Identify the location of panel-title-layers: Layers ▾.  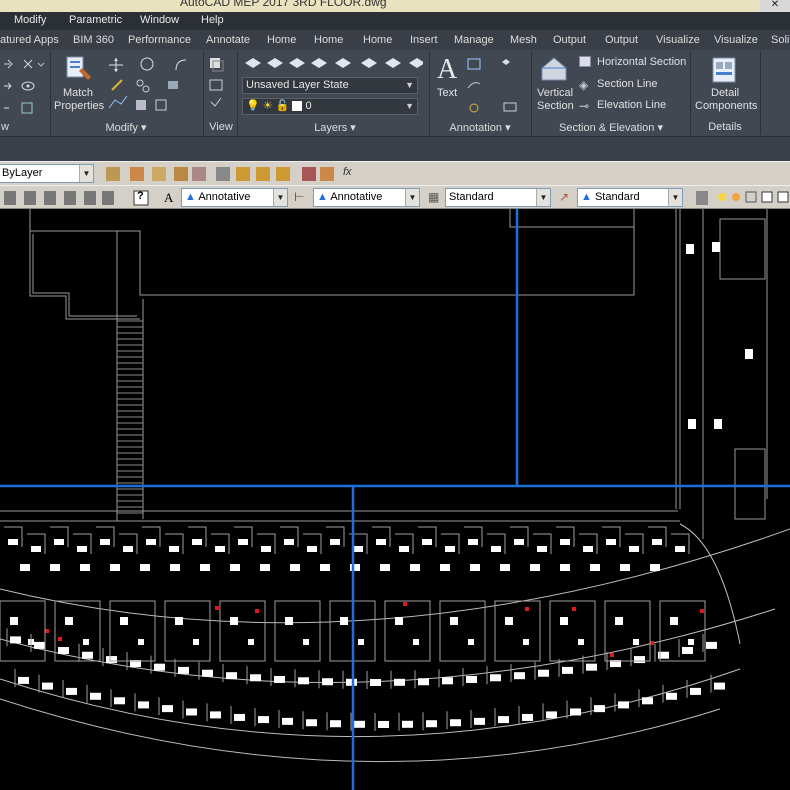
(335, 128).